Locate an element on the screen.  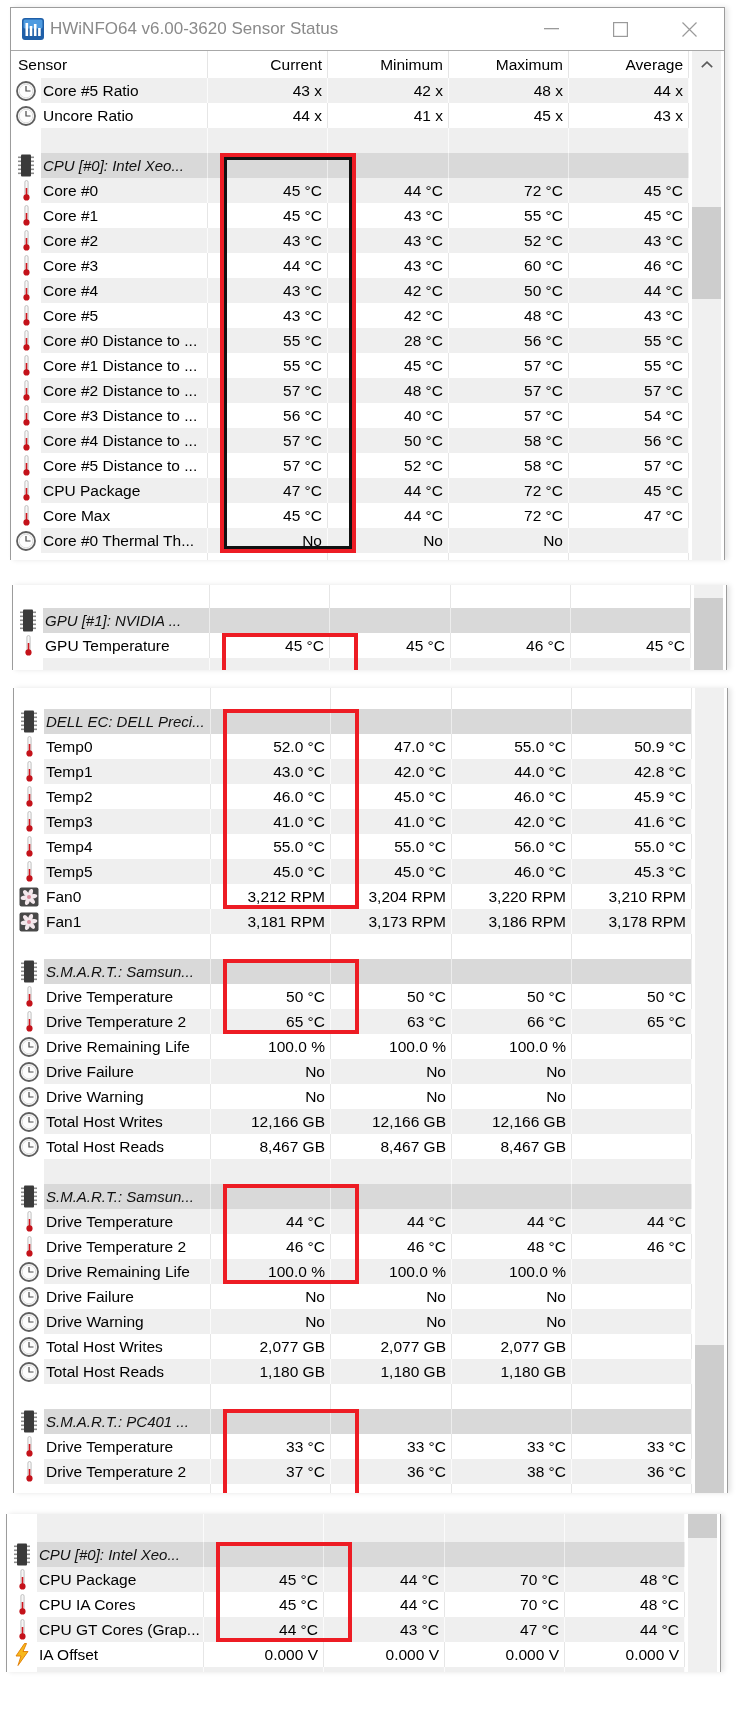
maximum-value: 42.0 °C is located at coordinates (512, 821).